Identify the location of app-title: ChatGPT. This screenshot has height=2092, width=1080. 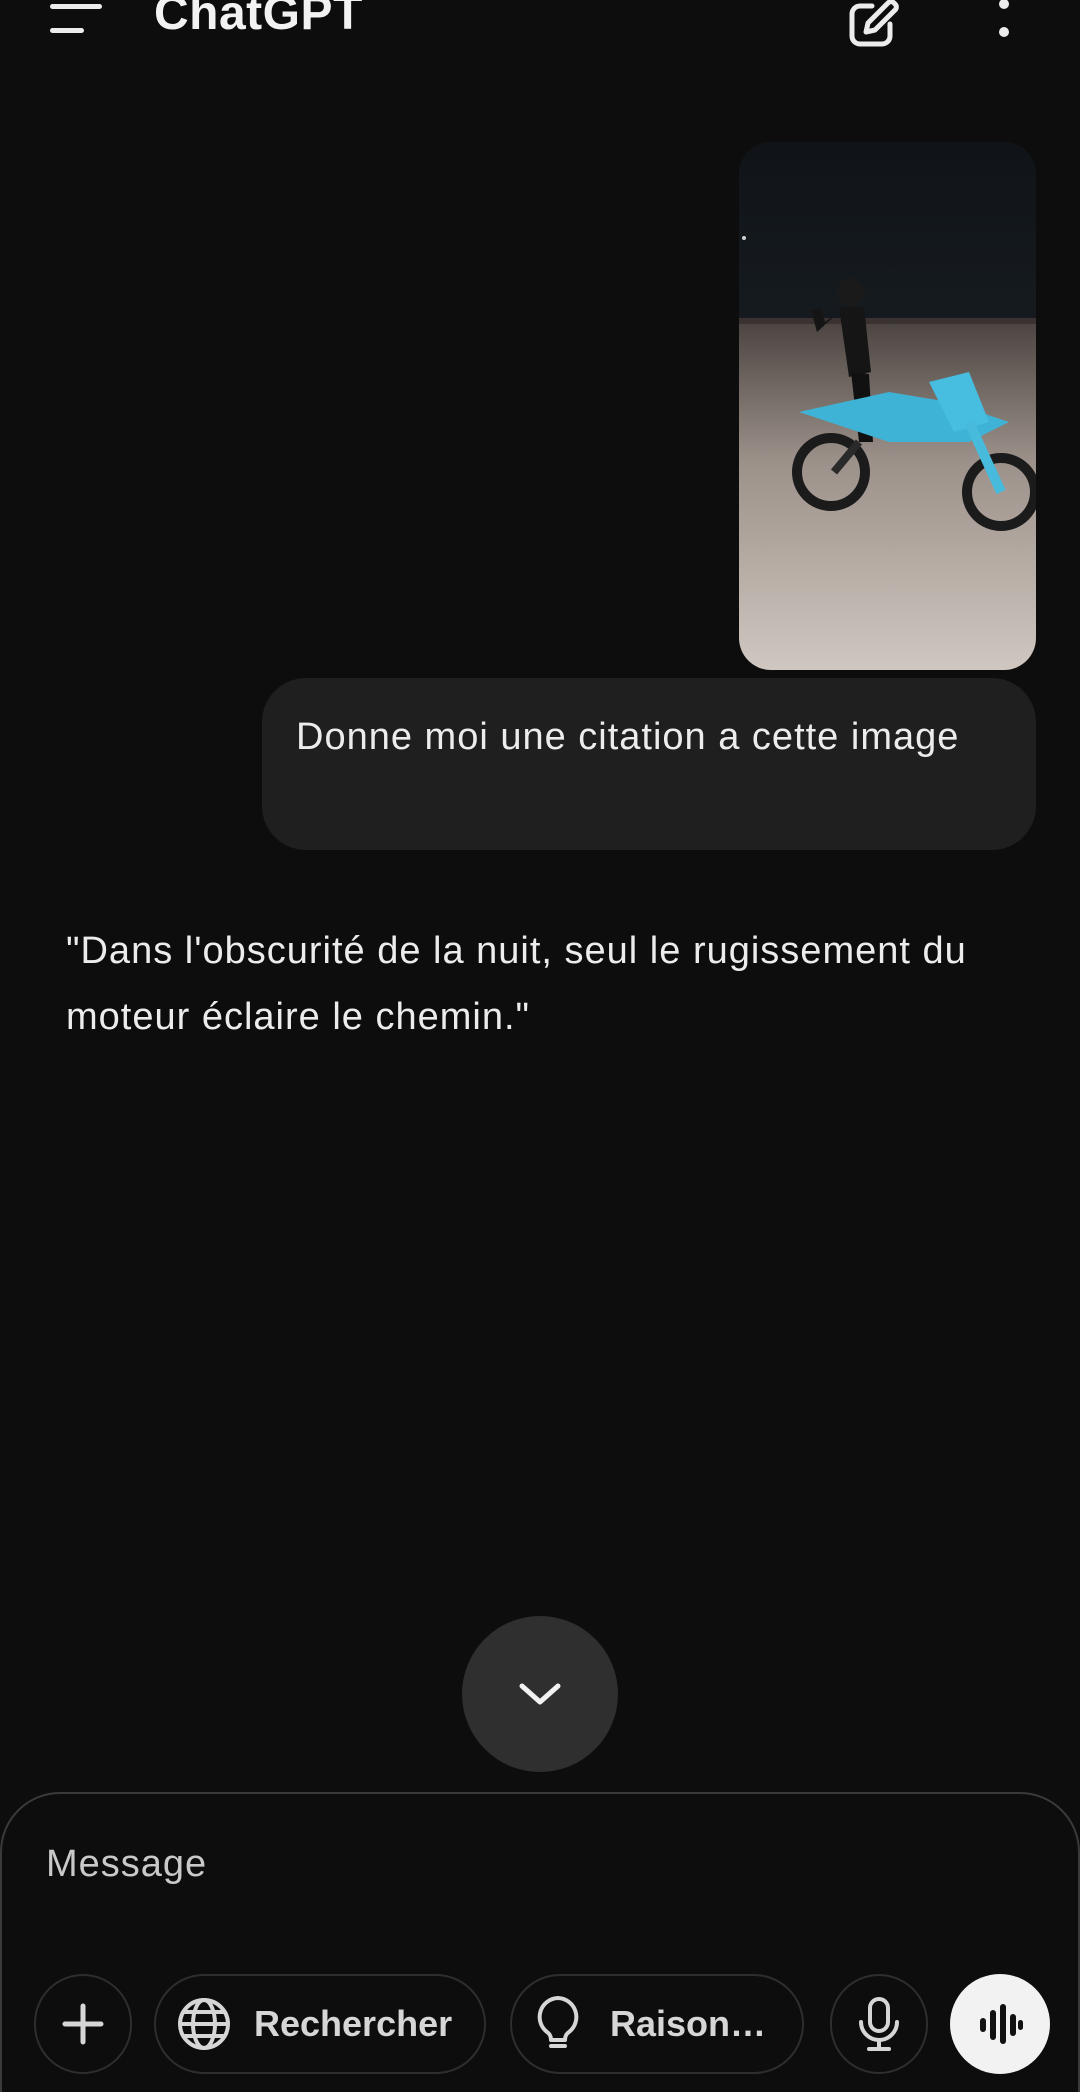
(258, 20).